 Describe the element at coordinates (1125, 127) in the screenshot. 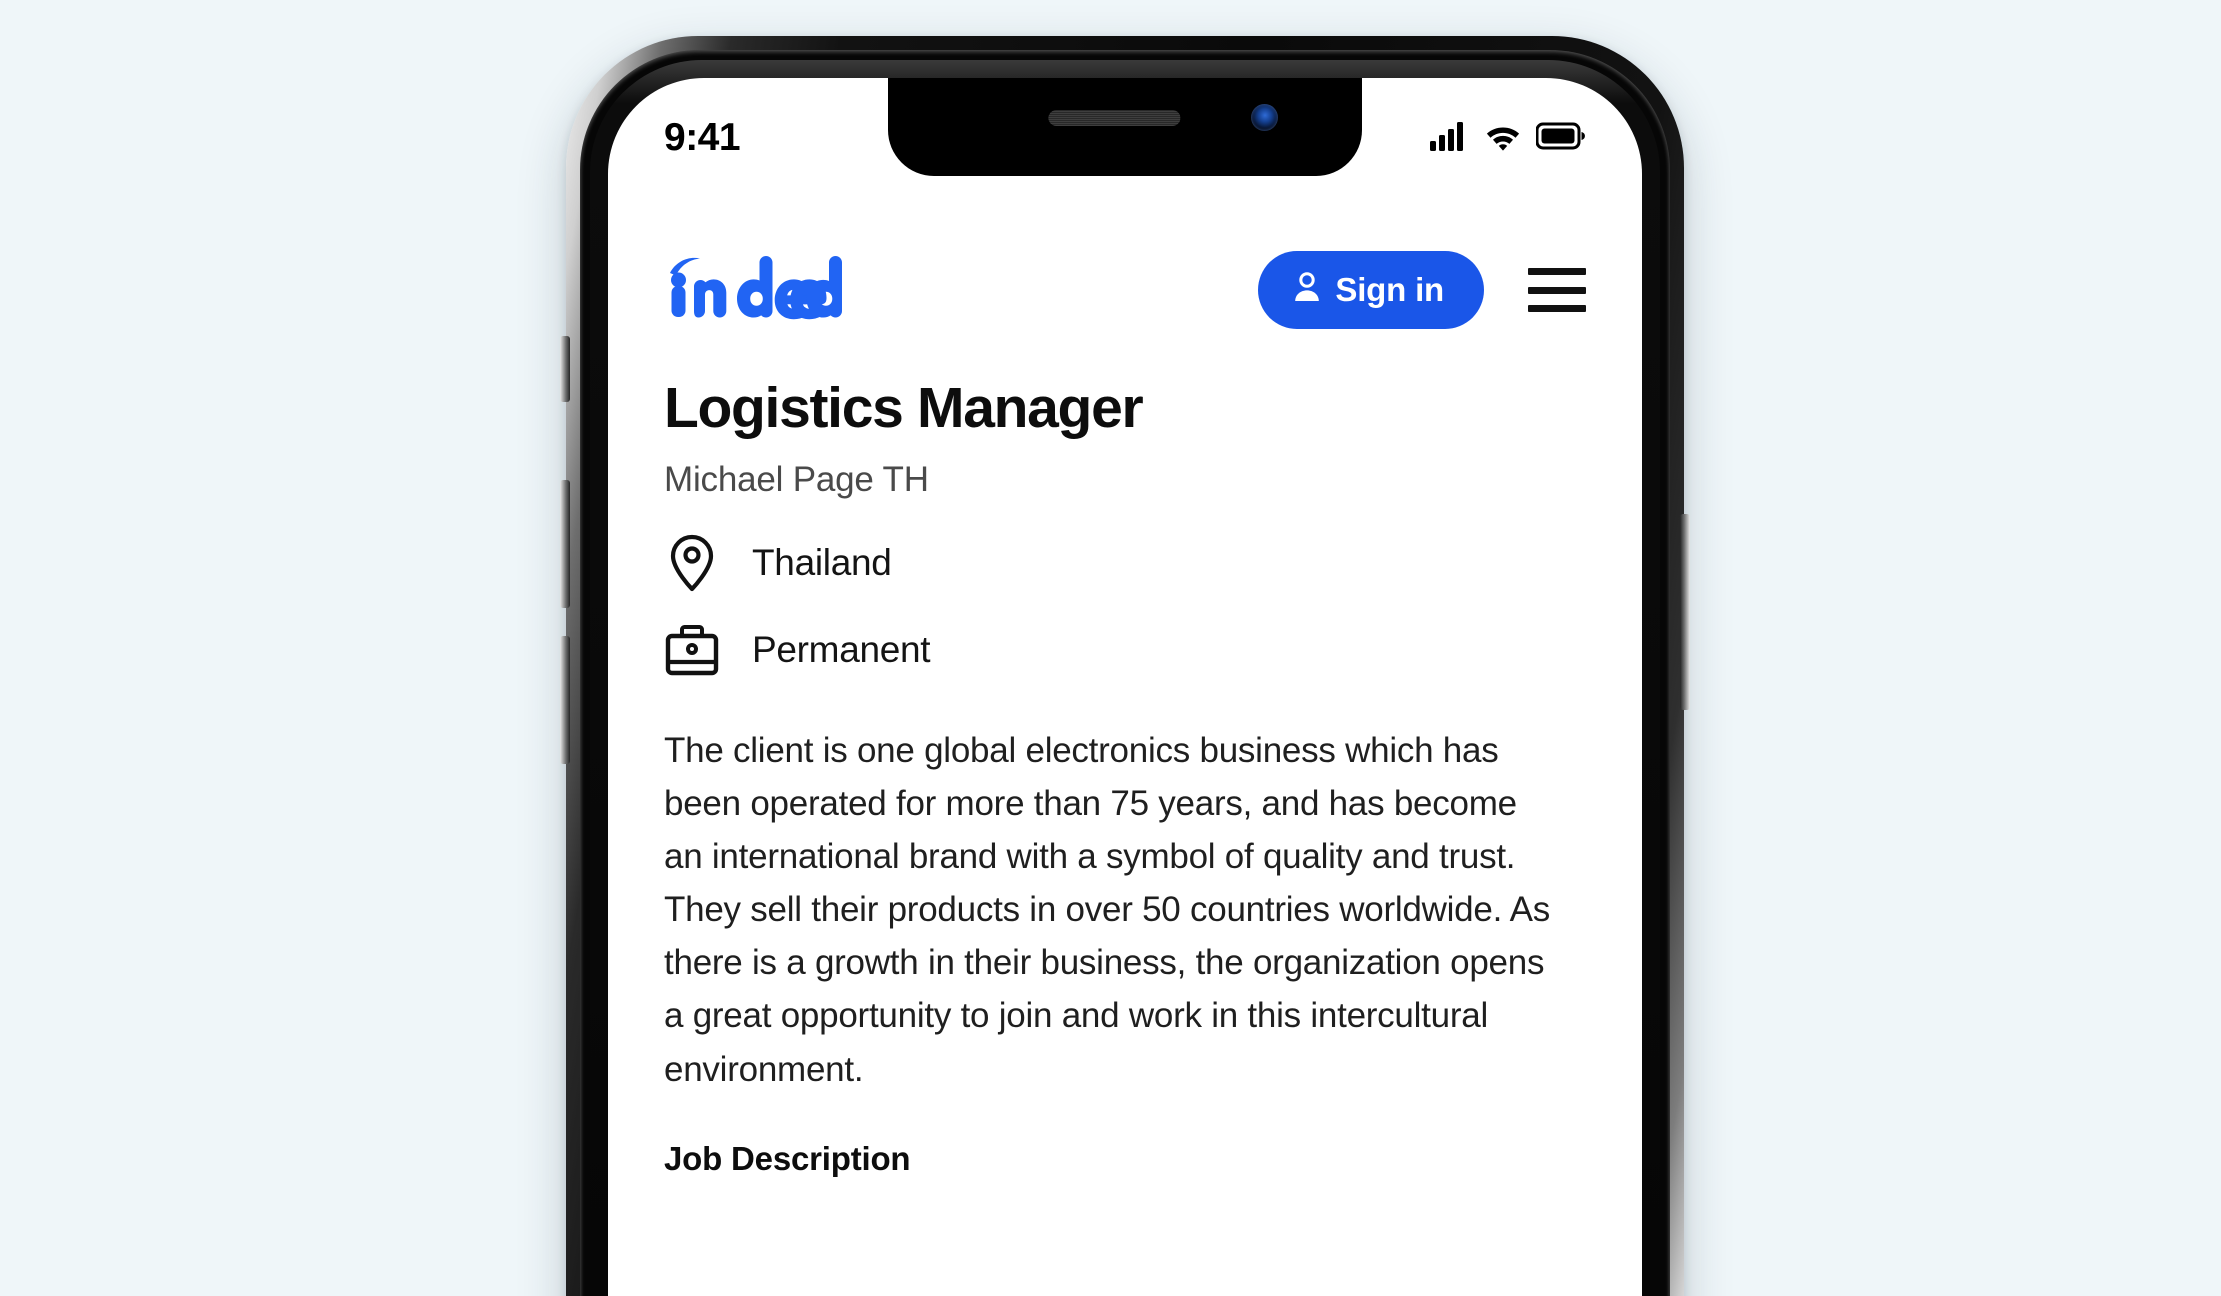

I see `status-bar: 9:41` at that location.